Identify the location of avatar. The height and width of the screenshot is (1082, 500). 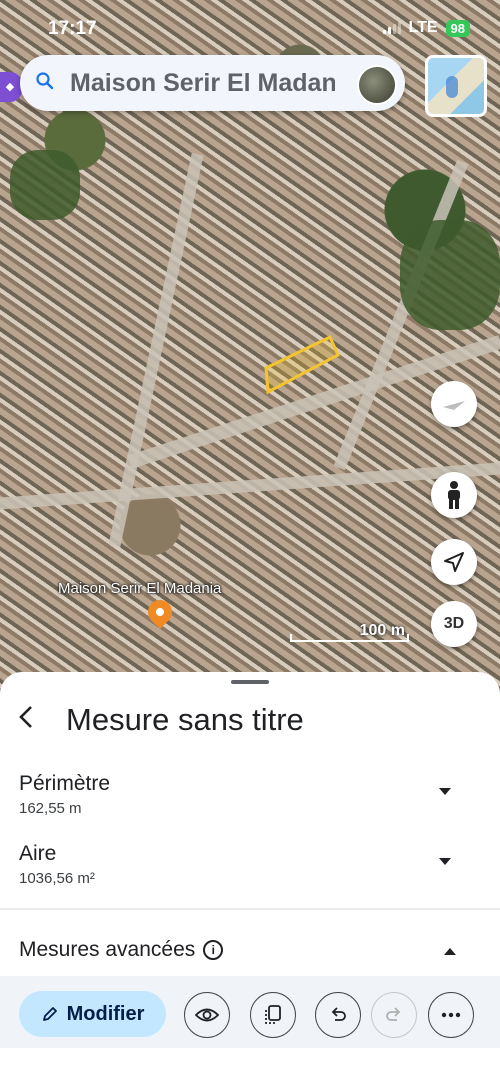
(377, 85).